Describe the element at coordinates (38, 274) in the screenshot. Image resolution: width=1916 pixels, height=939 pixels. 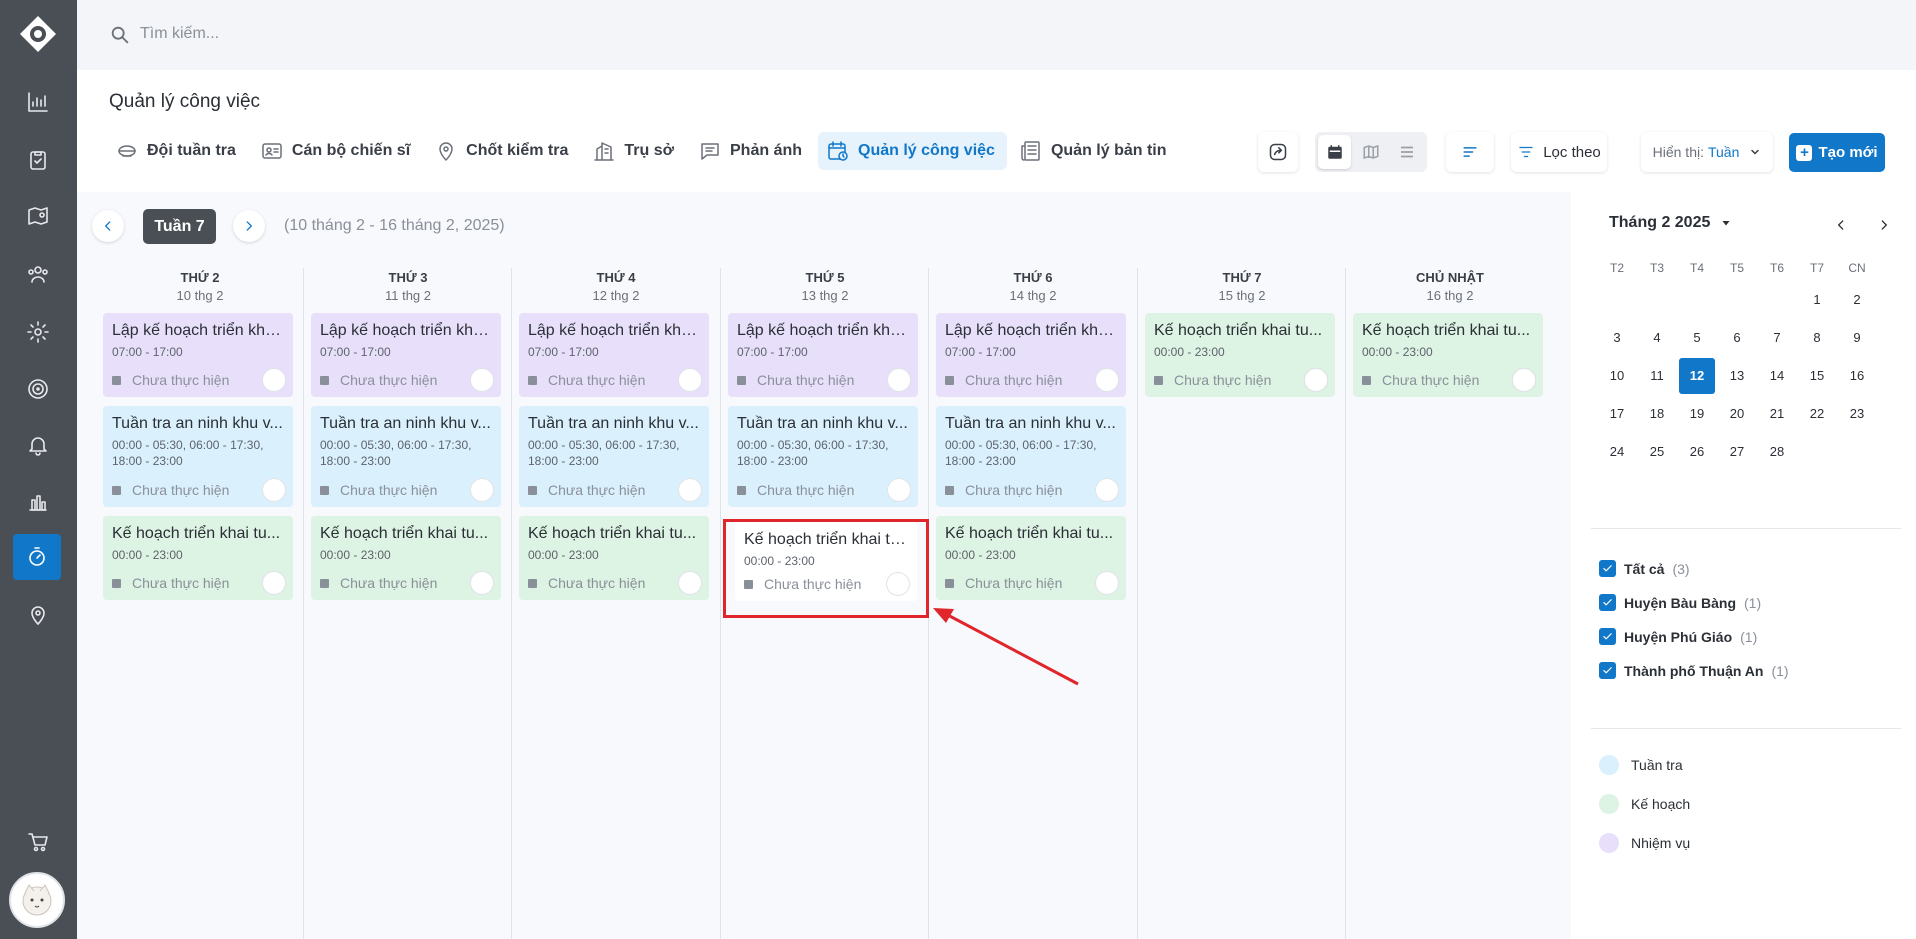
I see `team-icon` at that location.